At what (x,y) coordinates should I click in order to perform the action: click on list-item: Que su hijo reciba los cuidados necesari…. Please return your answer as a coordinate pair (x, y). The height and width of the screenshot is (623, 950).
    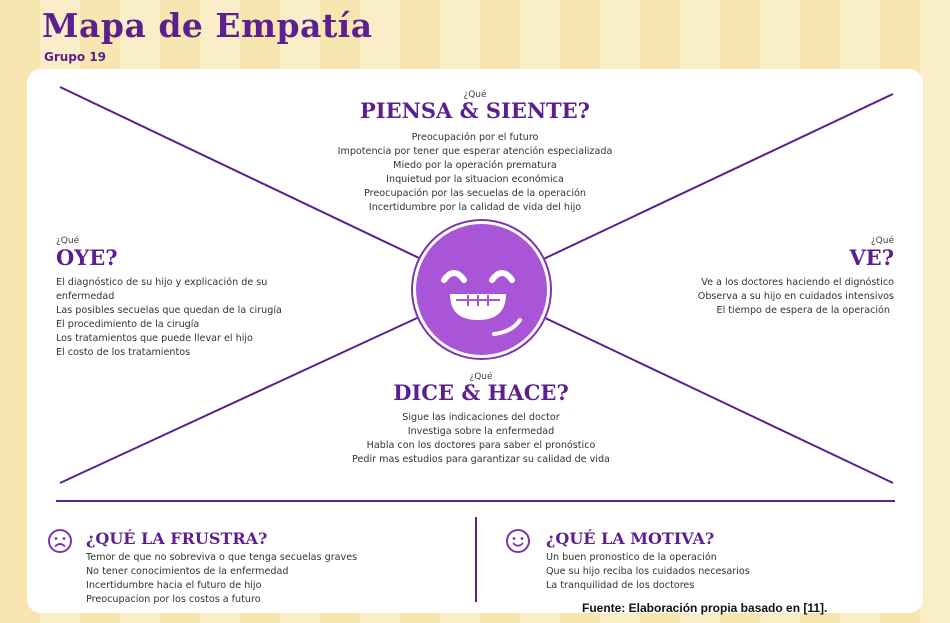
    Looking at the image, I should click on (648, 571).